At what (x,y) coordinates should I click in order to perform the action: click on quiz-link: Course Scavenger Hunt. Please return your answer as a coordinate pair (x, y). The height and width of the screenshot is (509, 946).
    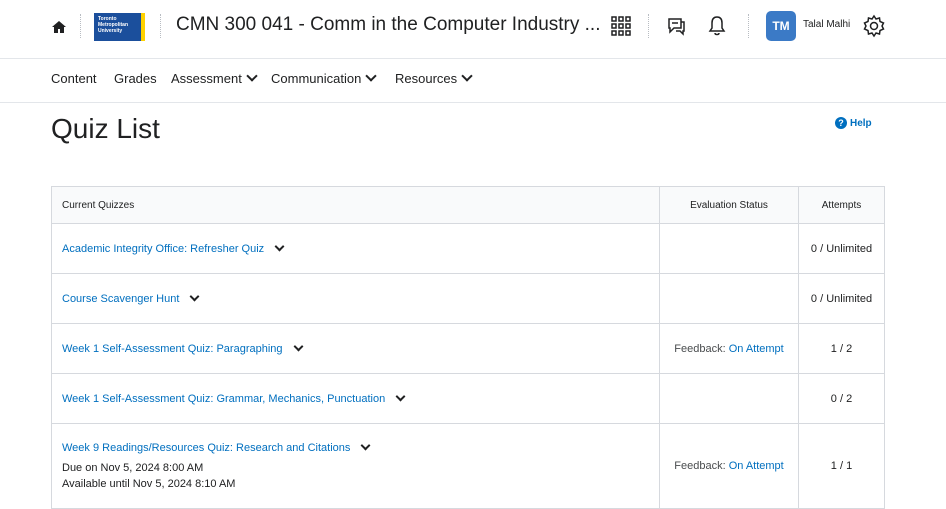
    Looking at the image, I should click on (120, 299).